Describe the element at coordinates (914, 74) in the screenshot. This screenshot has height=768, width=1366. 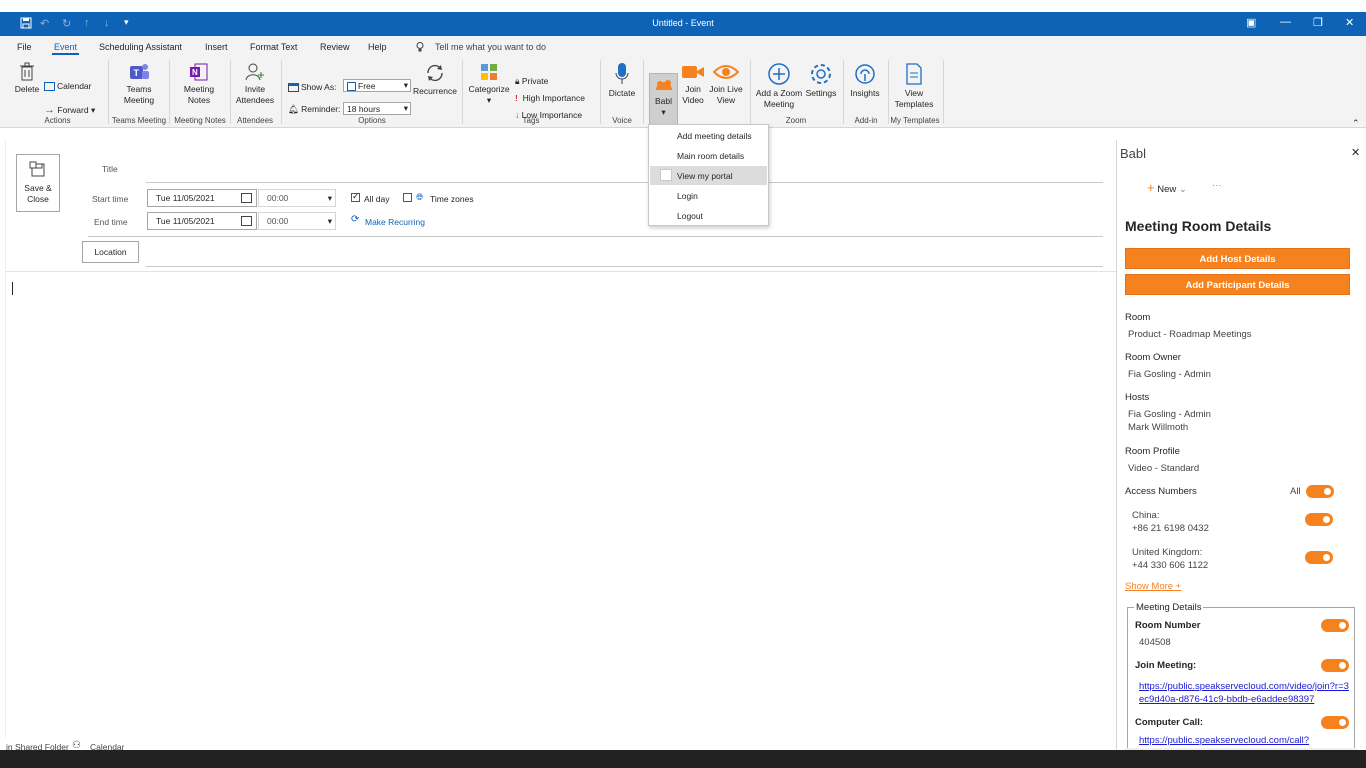
I see `templates-icon` at that location.